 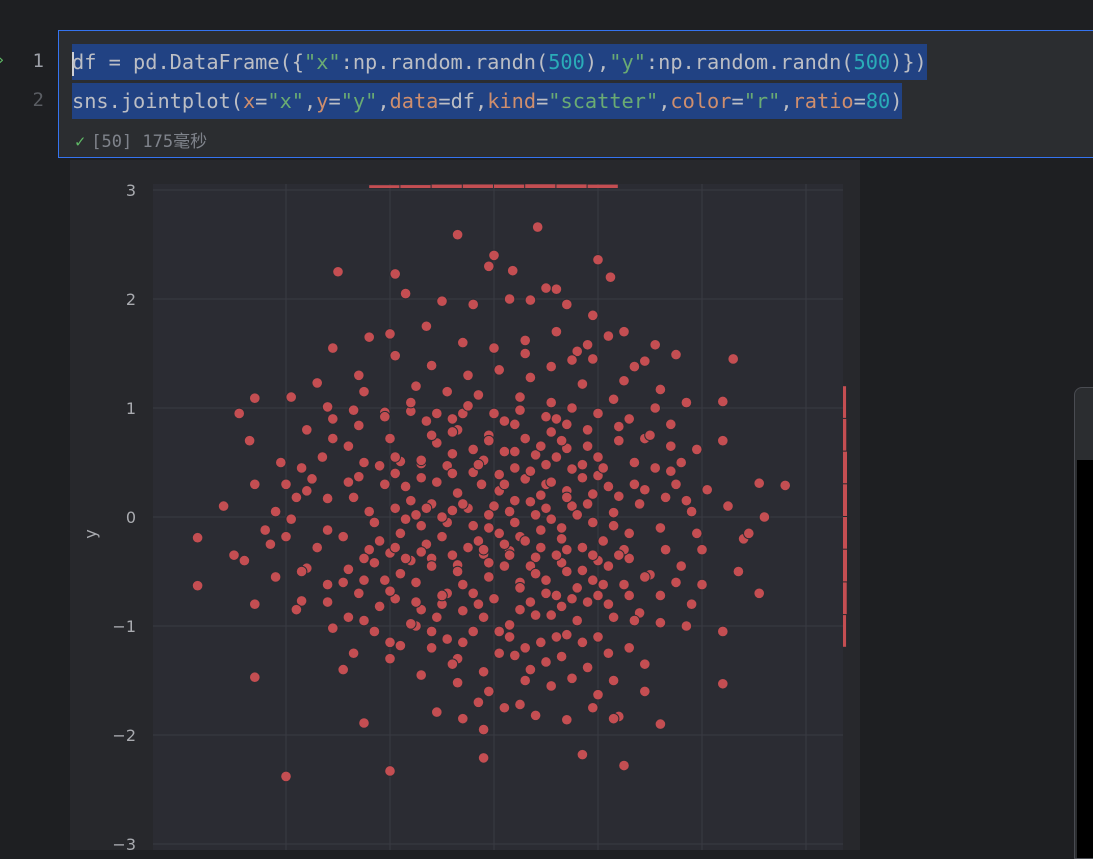 What do you see at coordinates (3, 59) in the screenshot?
I see `run-marker-icon: ›` at bounding box center [3, 59].